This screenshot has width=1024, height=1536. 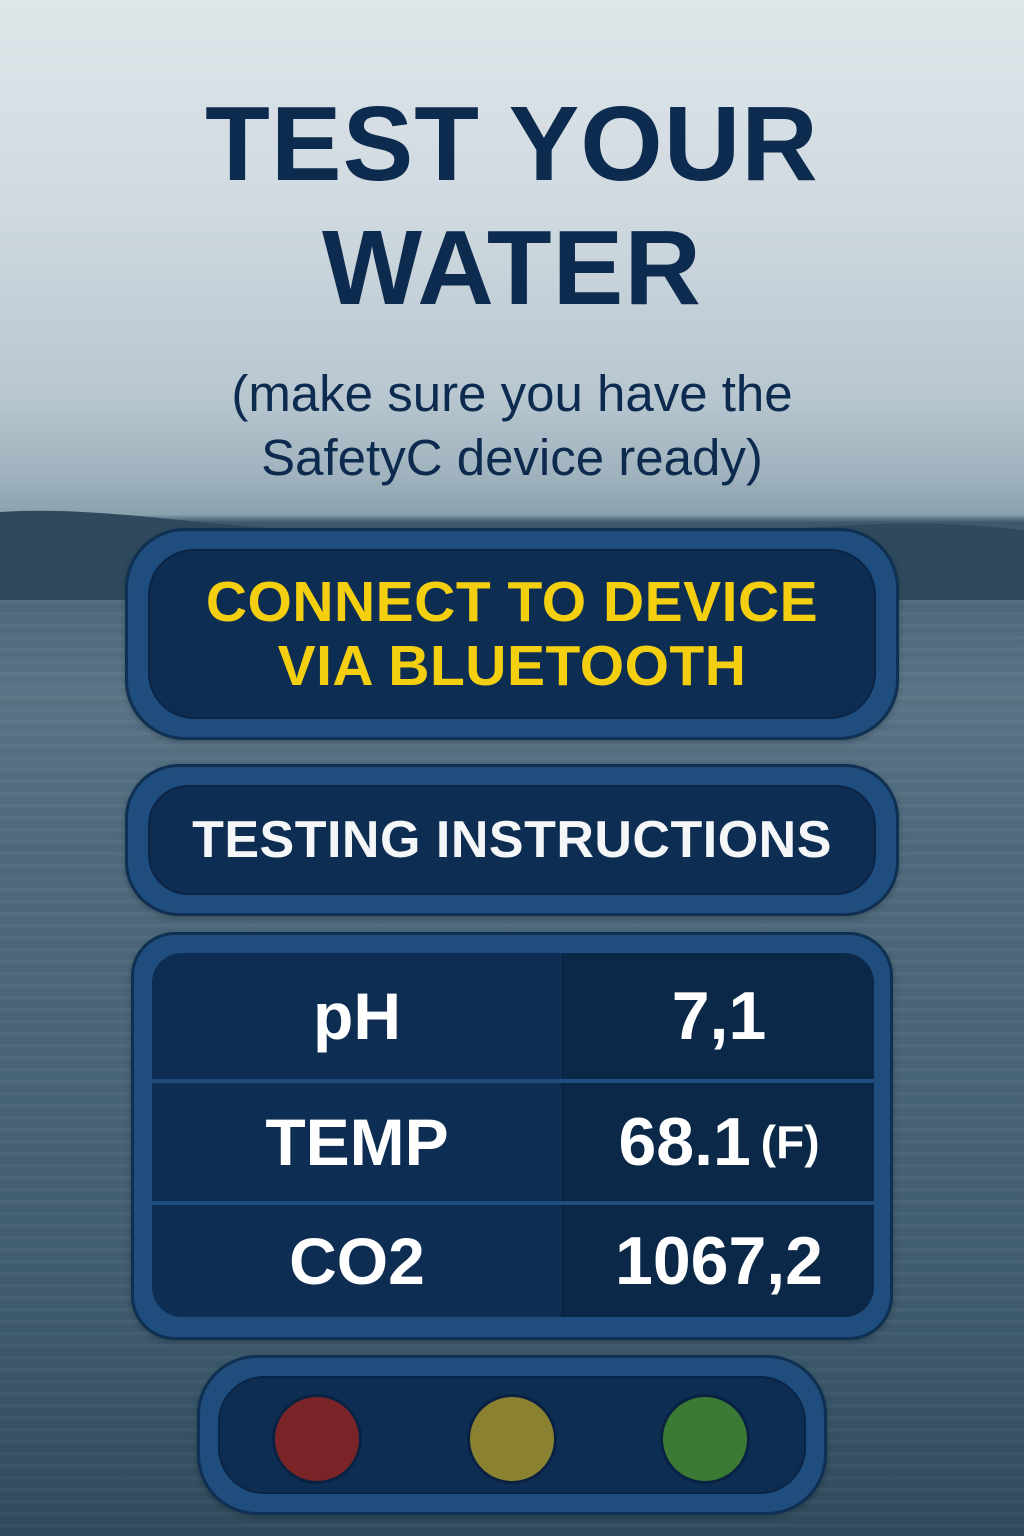 I want to click on reading-row-temp: TEMP 68.1 (F), so click(x=513, y=1142).